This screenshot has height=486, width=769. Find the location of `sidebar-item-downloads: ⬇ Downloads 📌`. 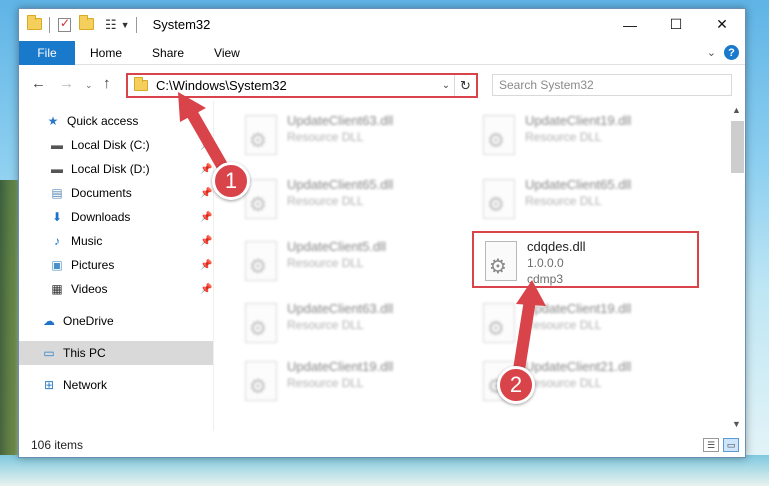

sidebar-item-downloads: ⬇ Downloads 📌 is located at coordinates (116, 217).